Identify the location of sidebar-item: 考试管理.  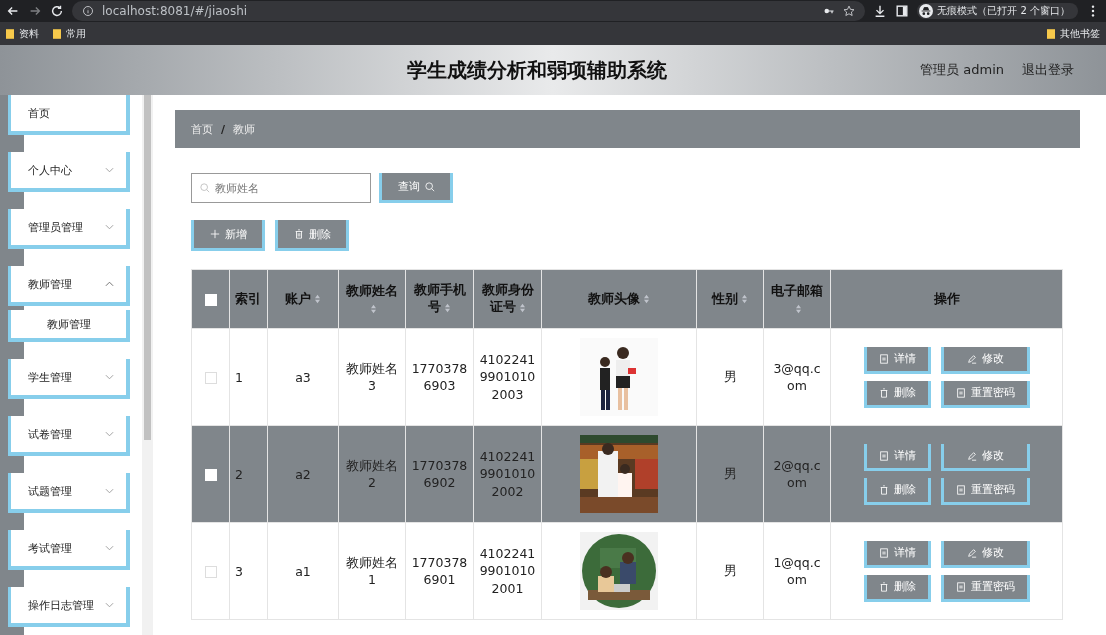
(69, 550).